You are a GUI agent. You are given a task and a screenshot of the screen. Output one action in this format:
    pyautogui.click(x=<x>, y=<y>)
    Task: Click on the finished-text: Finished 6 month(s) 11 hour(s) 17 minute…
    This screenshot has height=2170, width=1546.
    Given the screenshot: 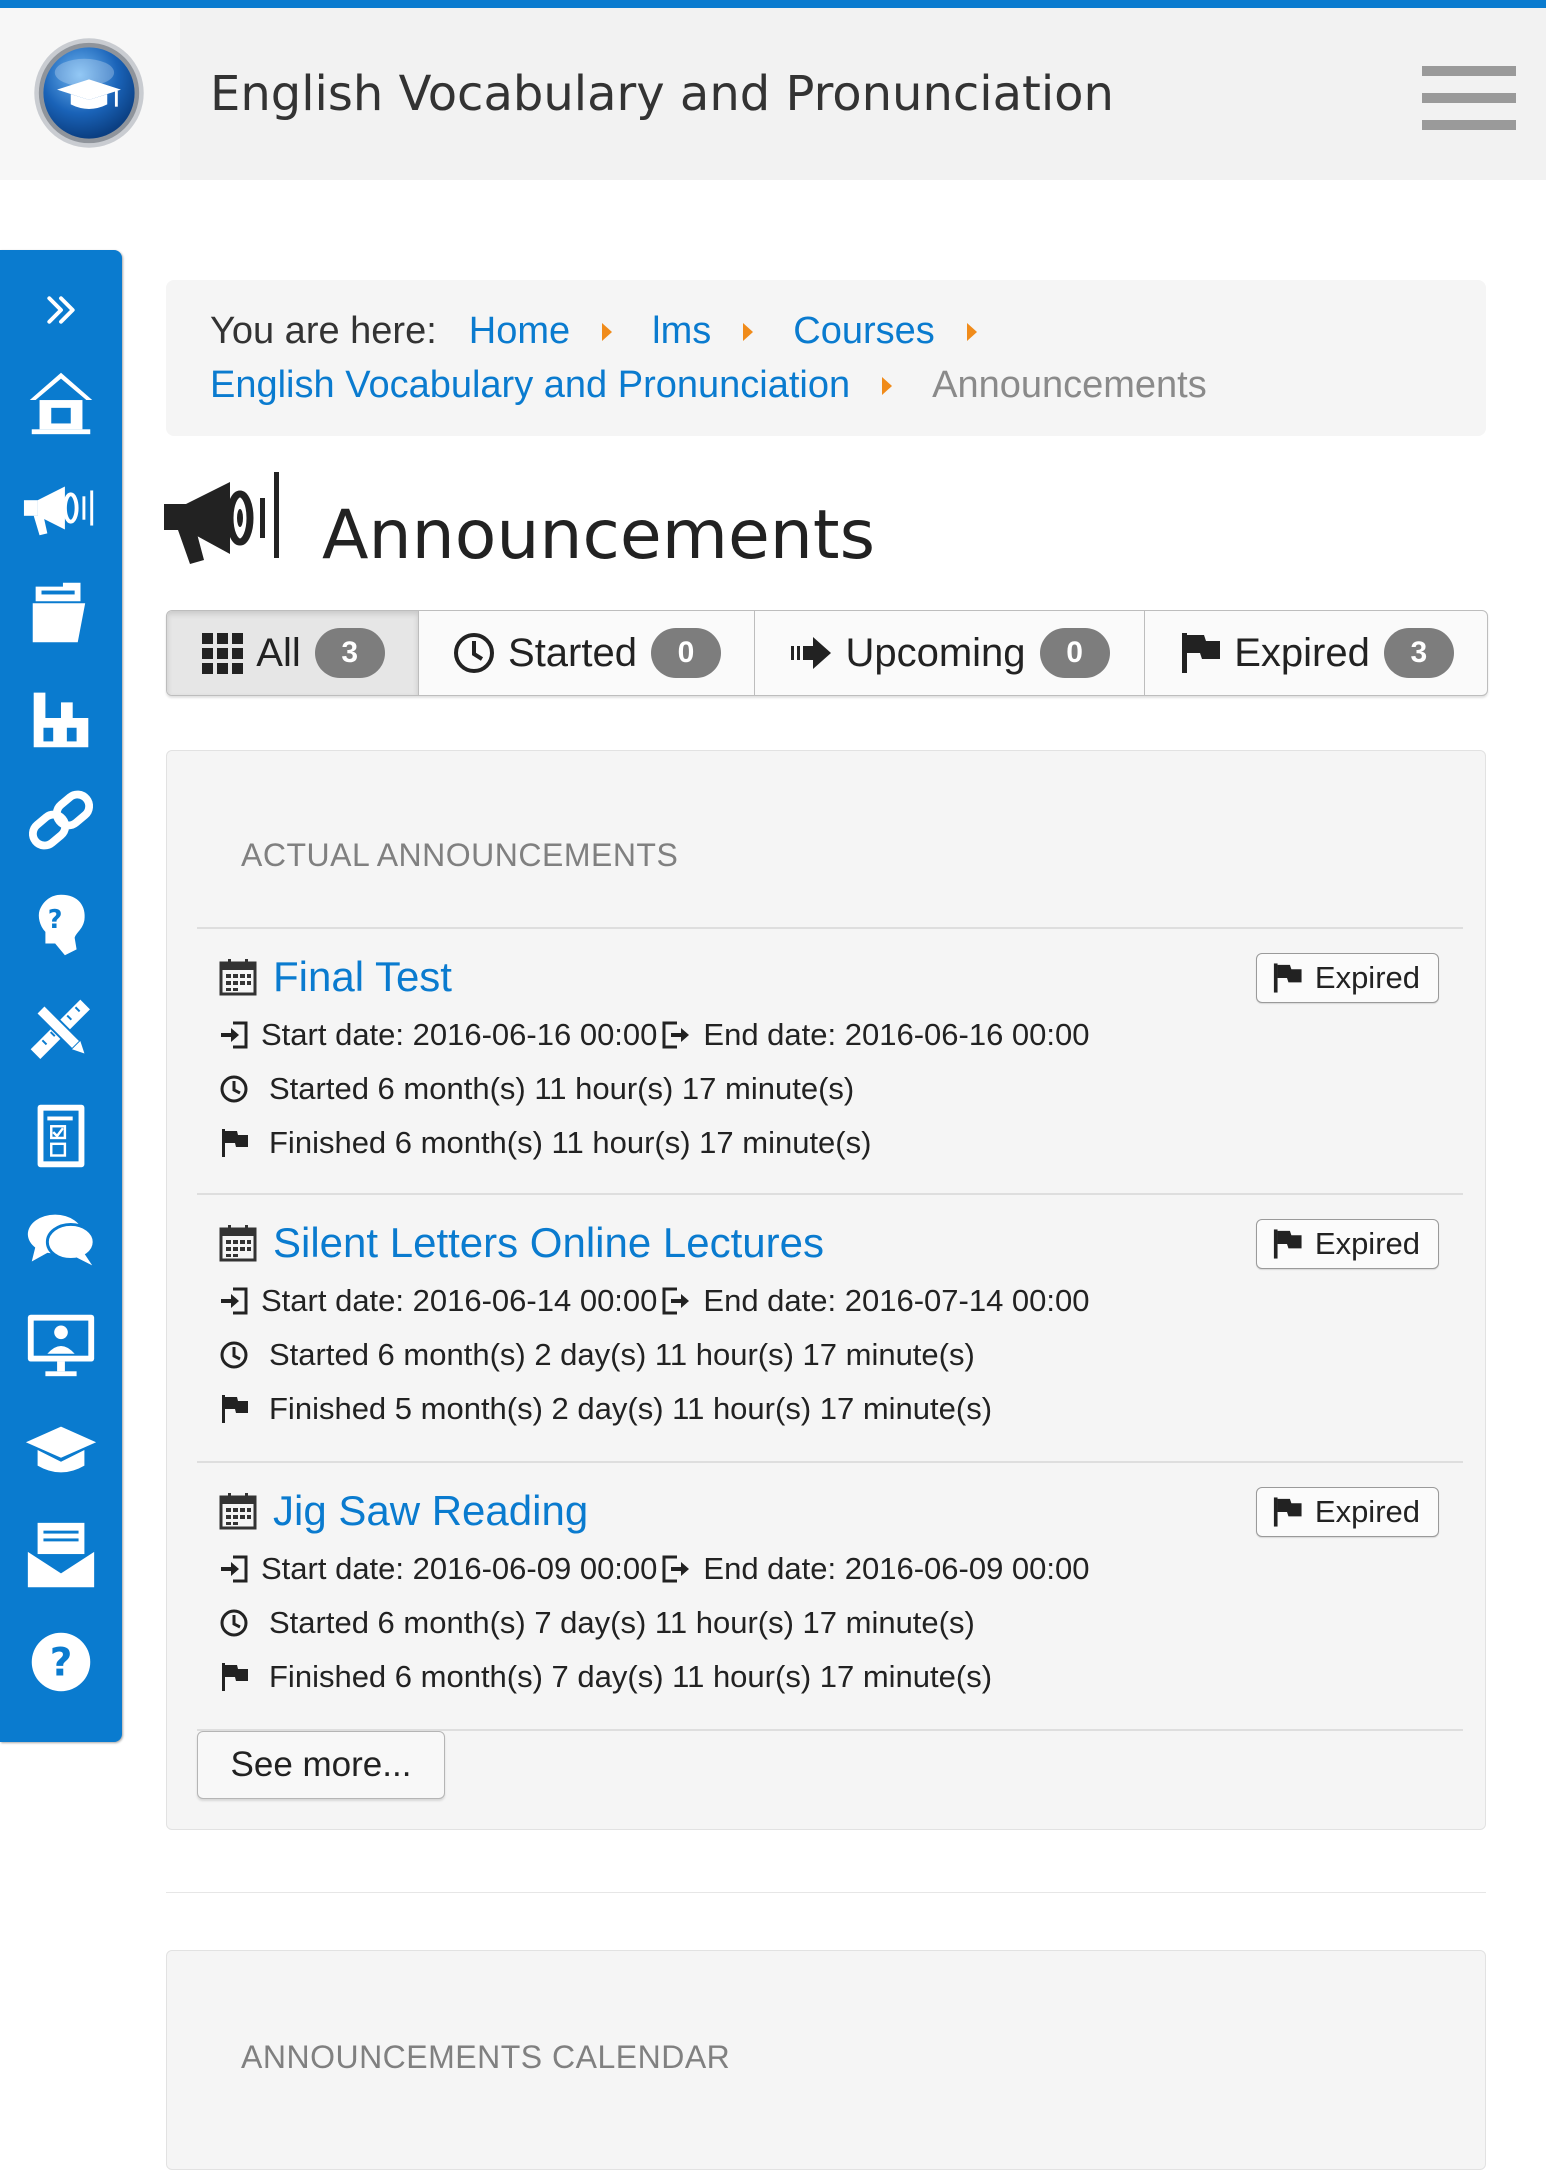 What is the action you would take?
    pyautogui.click(x=570, y=1142)
    